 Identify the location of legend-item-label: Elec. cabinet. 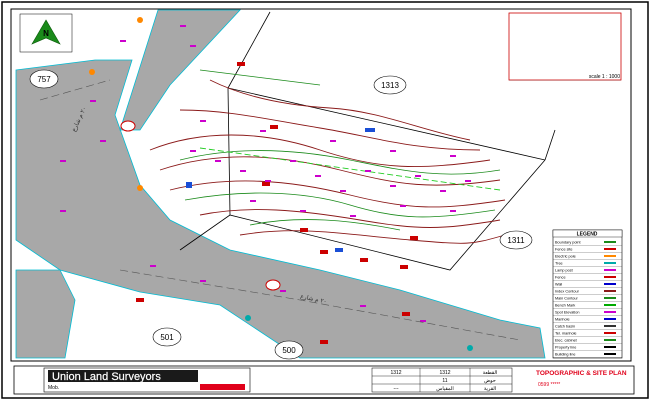
(566, 341).